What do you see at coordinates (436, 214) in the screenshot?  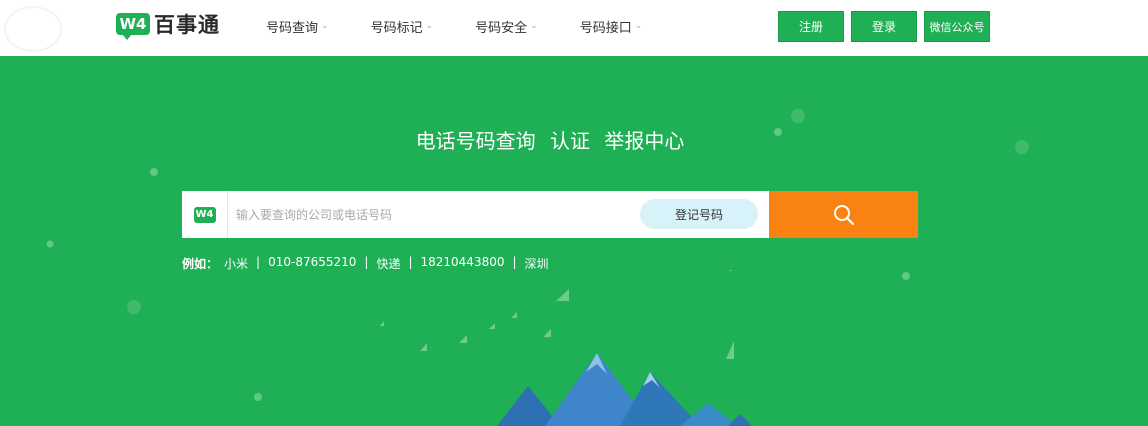 I see `search-input` at bounding box center [436, 214].